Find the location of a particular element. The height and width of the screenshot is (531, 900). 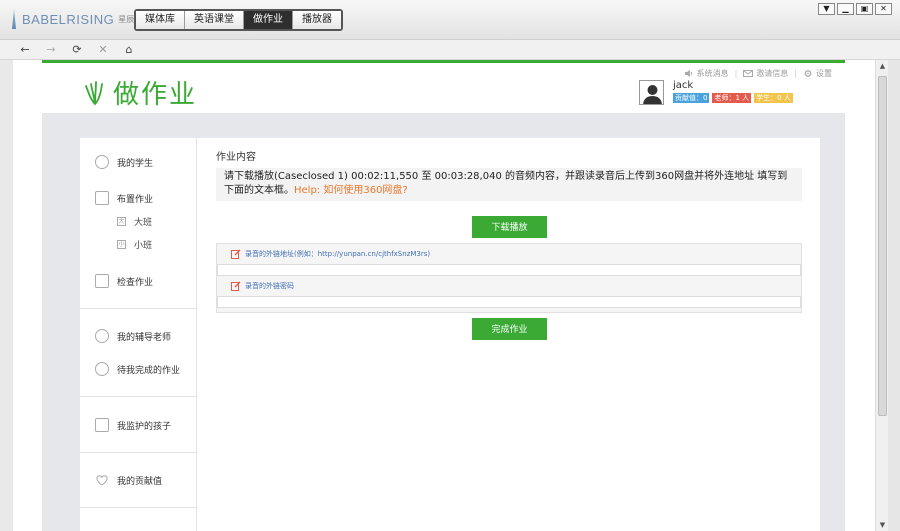

students-badge: 学生：0 人 is located at coordinates (773, 98).